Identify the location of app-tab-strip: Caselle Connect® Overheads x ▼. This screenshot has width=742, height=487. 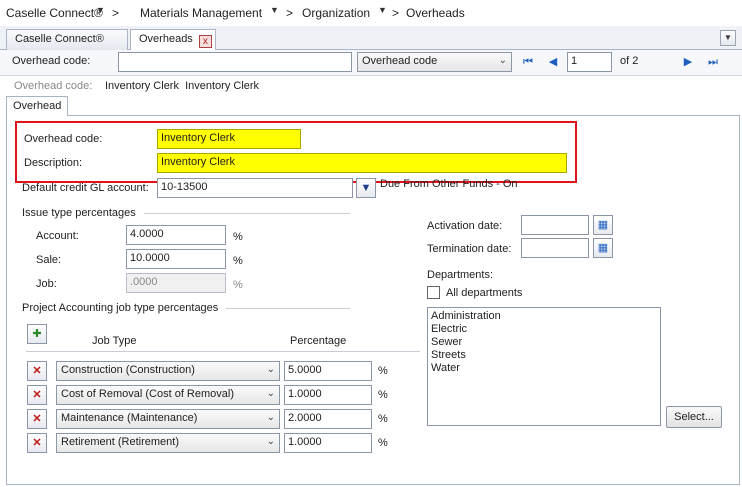
(371, 38).